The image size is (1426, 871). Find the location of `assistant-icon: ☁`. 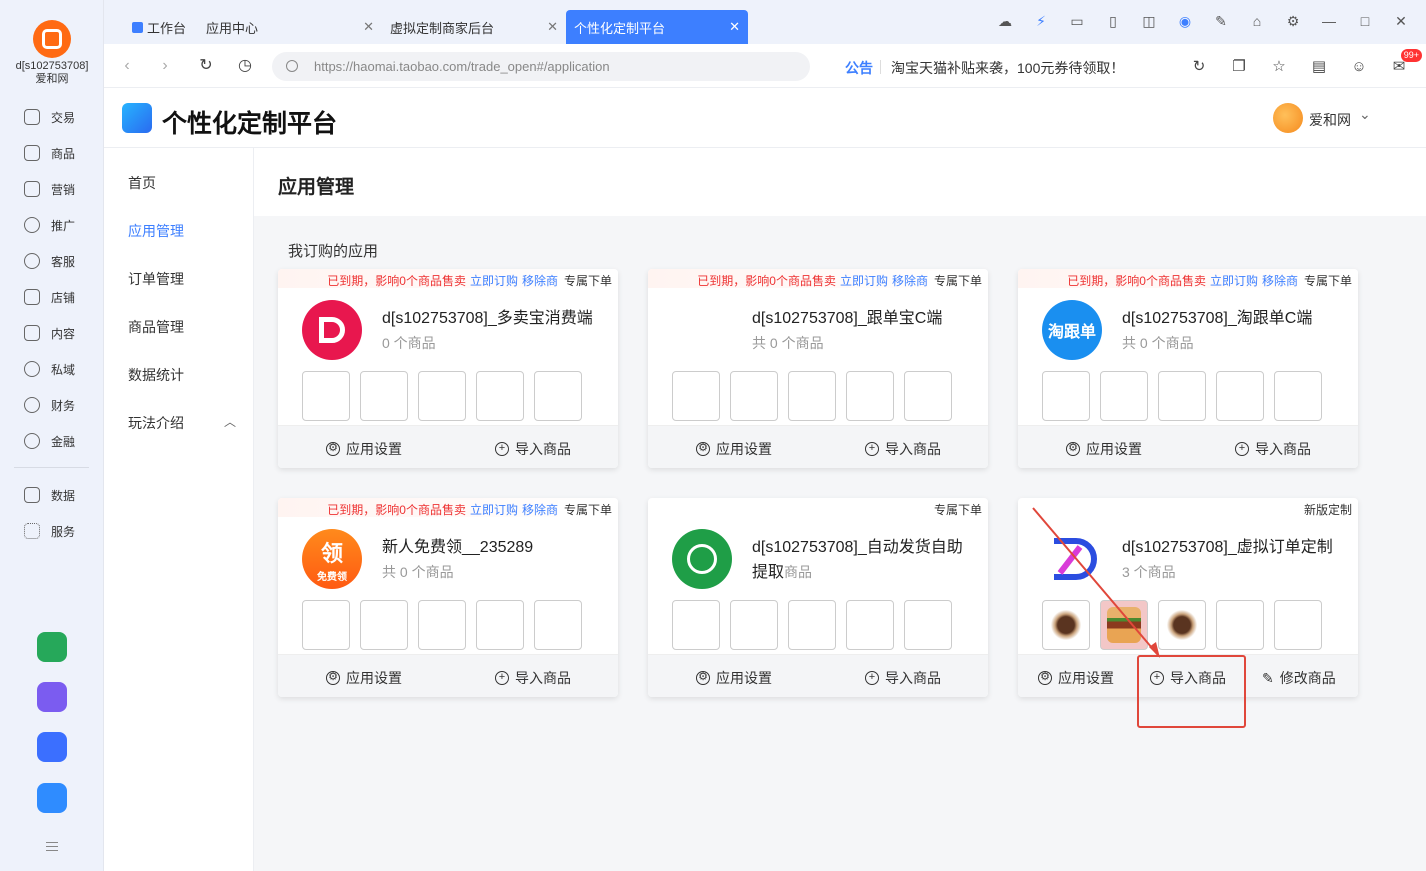

assistant-icon: ☁ is located at coordinates (1005, 21).